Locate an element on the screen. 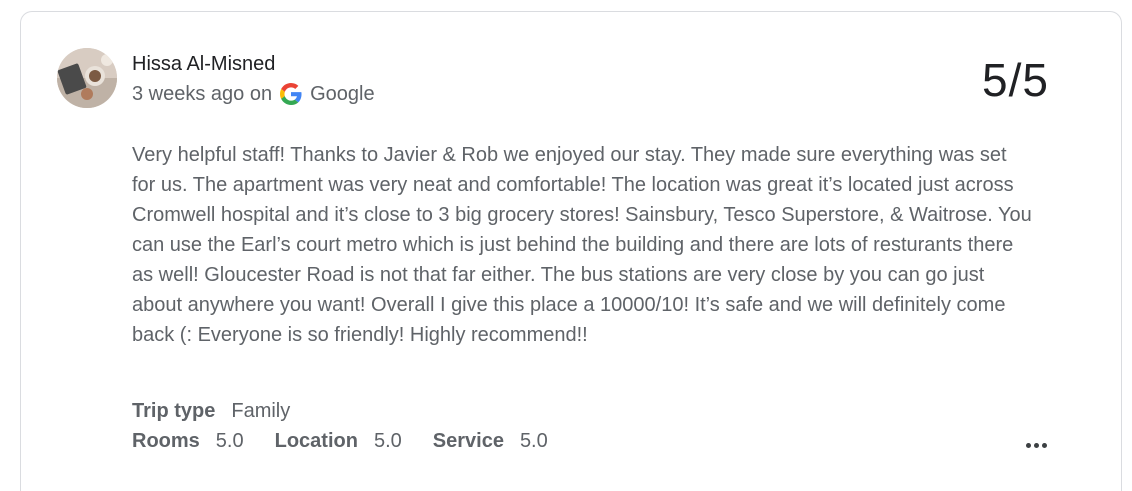 The width and height of the screenshot is (1132, 491). trip-type-row: Trip type Family is located at coordinates (355, 411).